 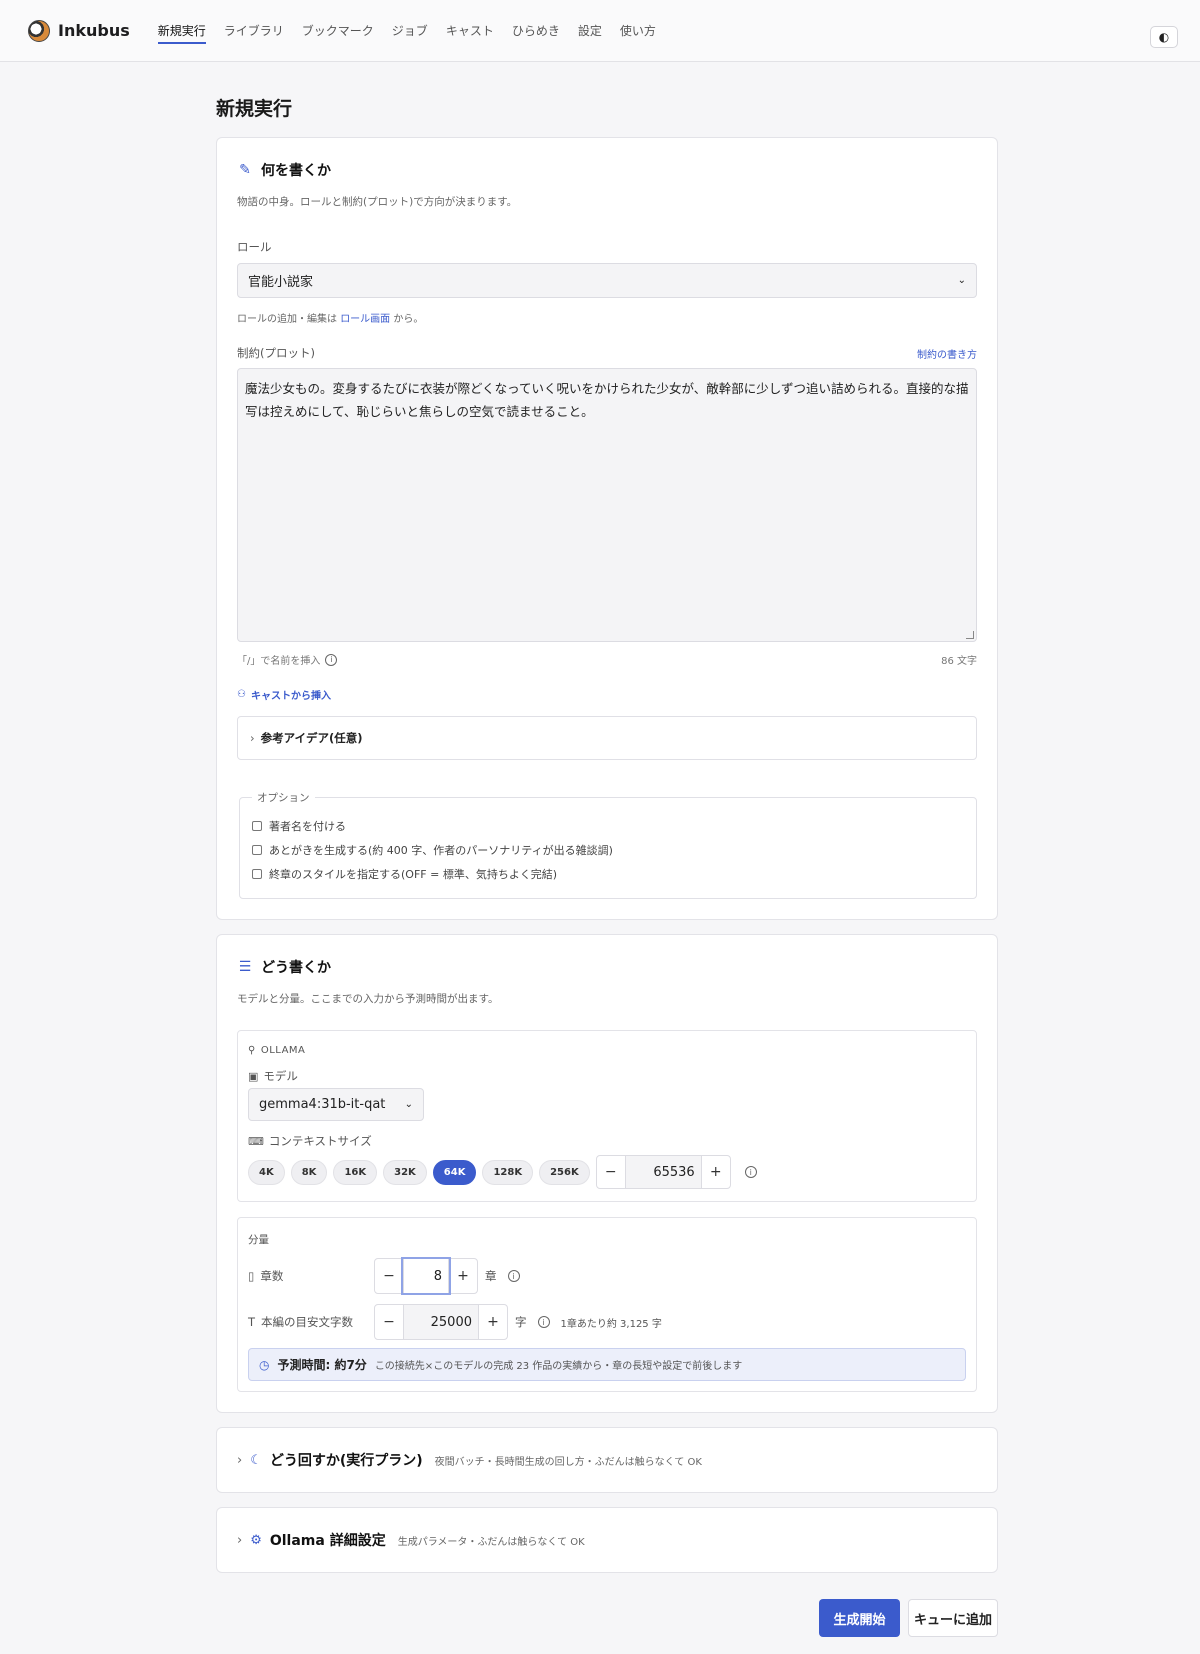 What do you see at coordinates (327, 1541) in the screenshot?
I see `ollama-settings-title: Ollama 詳細設定` at bounding box center [327, 1541].